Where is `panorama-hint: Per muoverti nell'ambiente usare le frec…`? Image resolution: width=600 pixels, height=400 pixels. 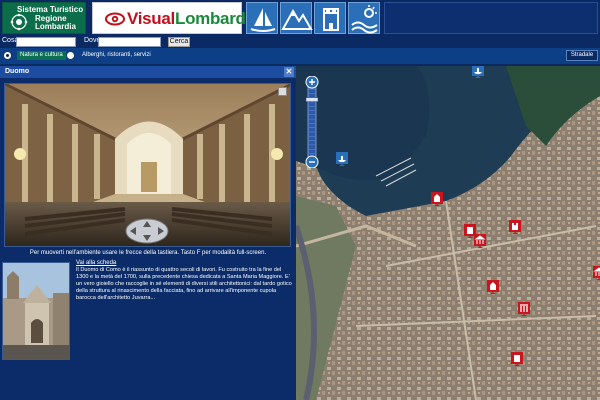
panorama-hint: Per muoverti nell'ambiente usare le frec… is located at coordinates (148, 253).